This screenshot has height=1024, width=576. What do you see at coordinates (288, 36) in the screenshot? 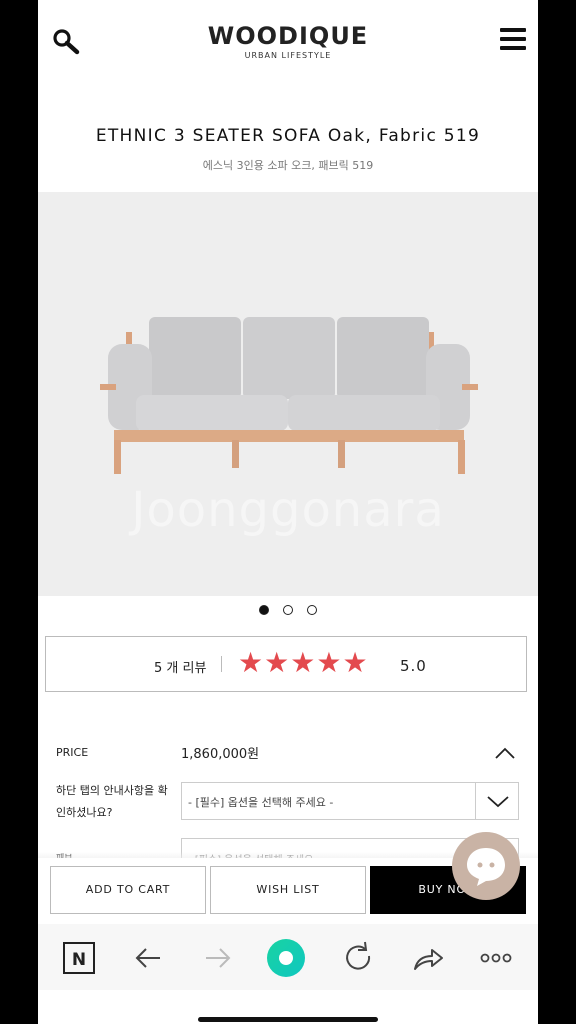
I see `logo-text: WOODIQUE` at bounding box center [288, 36].